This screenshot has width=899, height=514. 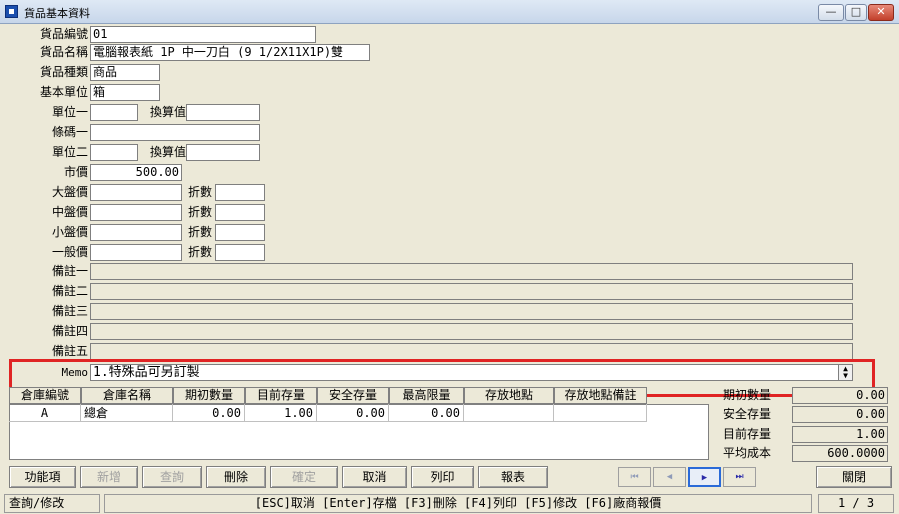 What do you see at coordinates (209, 395) in the screenshot?
I see `grid-header-init-qty: 期初數量` at bounding box center [209, 395].